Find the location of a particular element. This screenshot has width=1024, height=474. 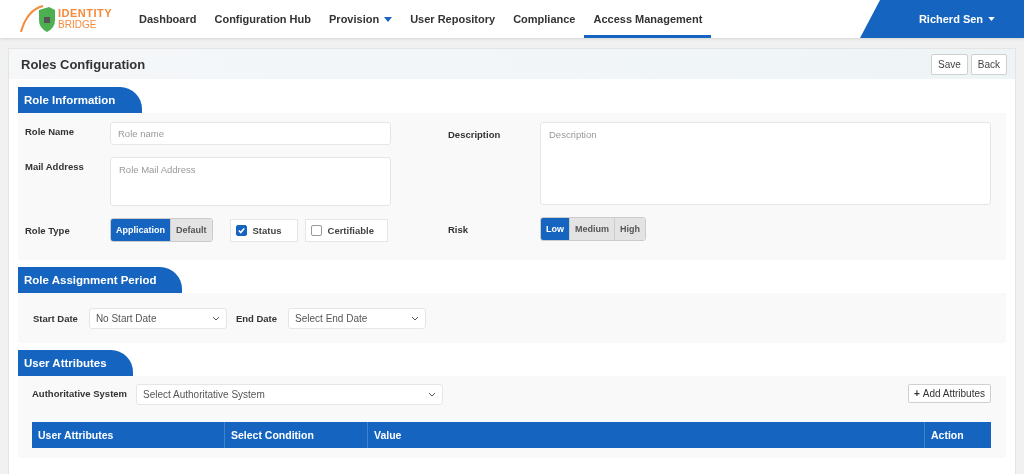

nav-link: Compliance is located at coordinates (544, 19).